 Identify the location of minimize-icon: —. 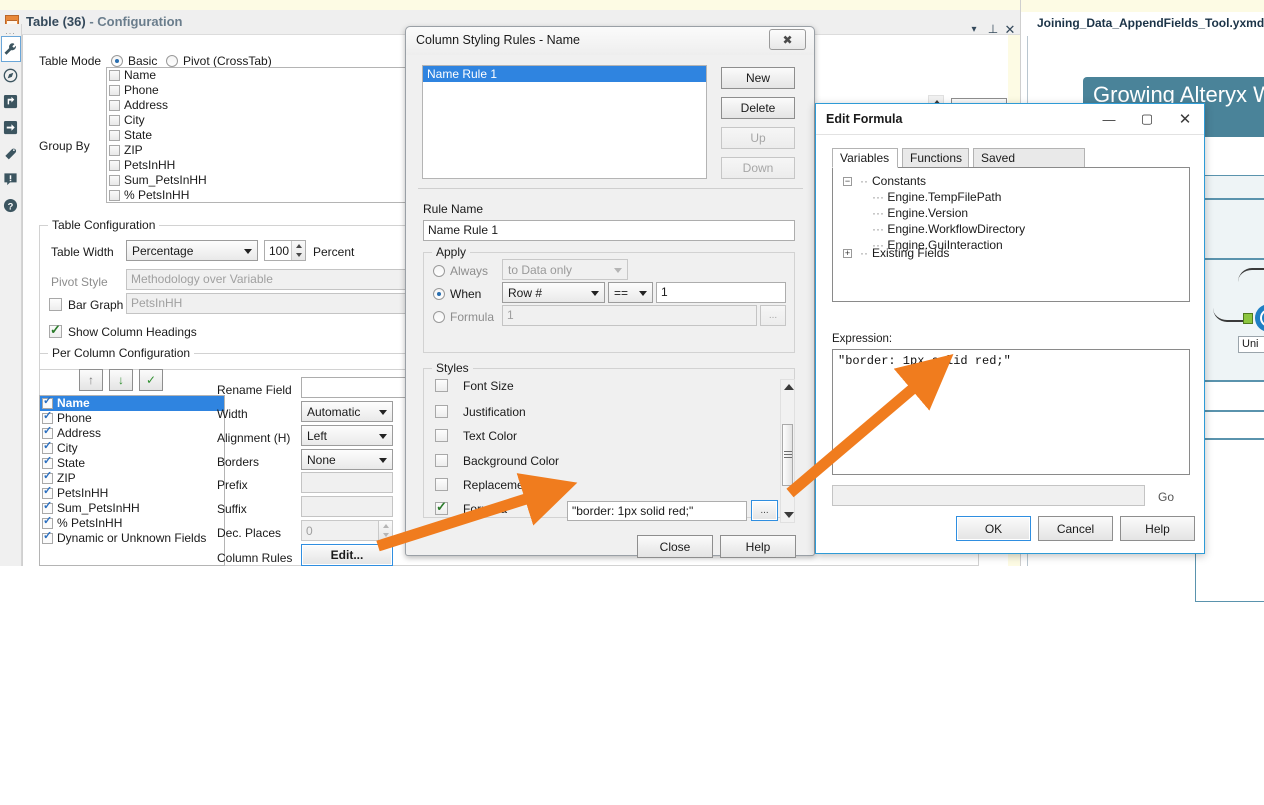
(1109, 119).